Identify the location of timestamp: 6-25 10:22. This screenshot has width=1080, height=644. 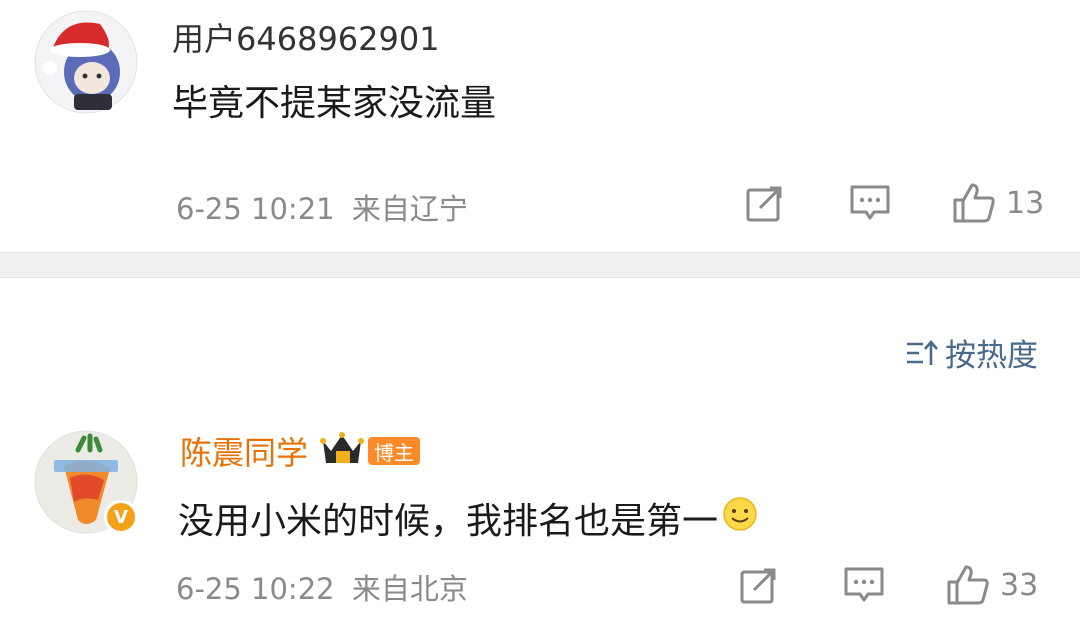
(255, 589).